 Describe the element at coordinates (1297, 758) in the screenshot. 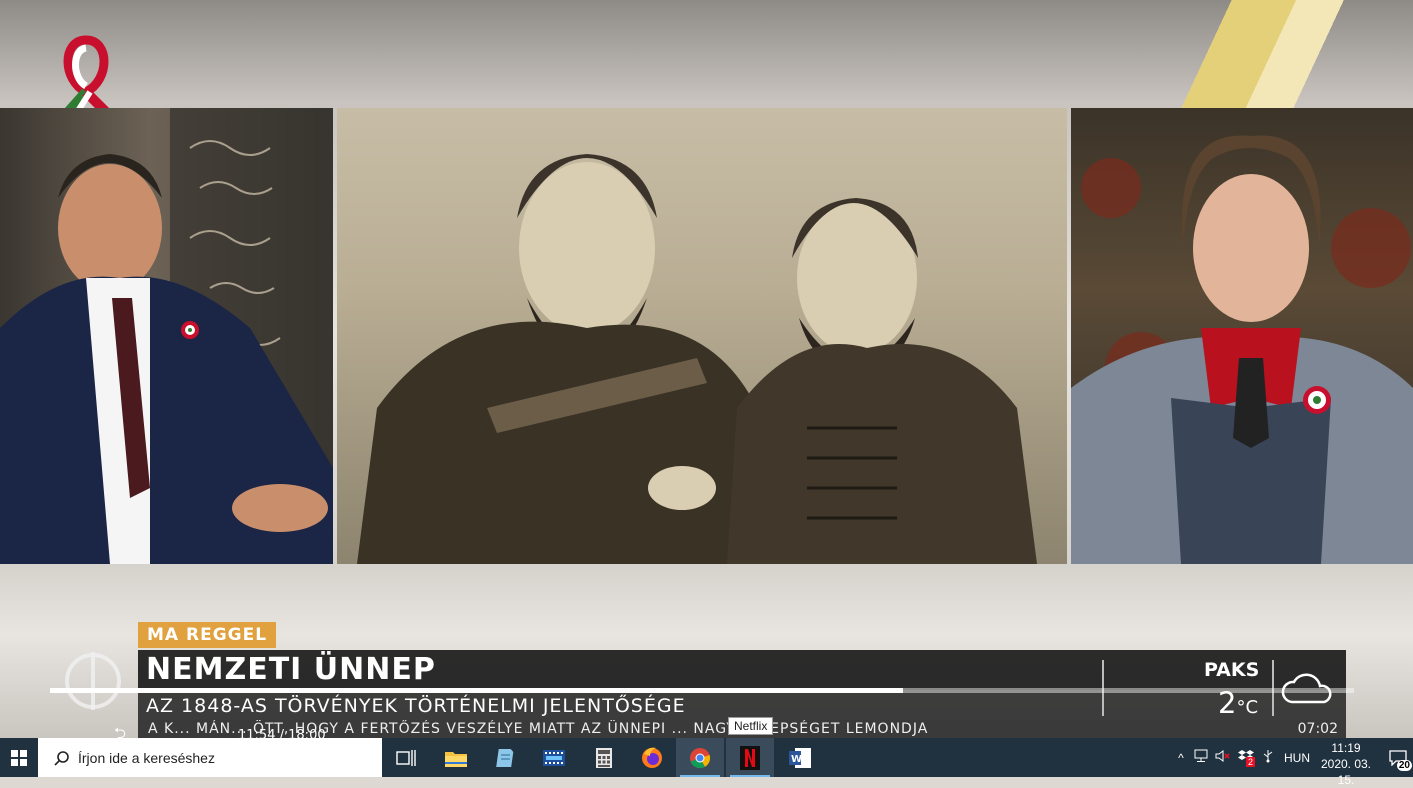

I see `language-indicator: HUN` at that location.